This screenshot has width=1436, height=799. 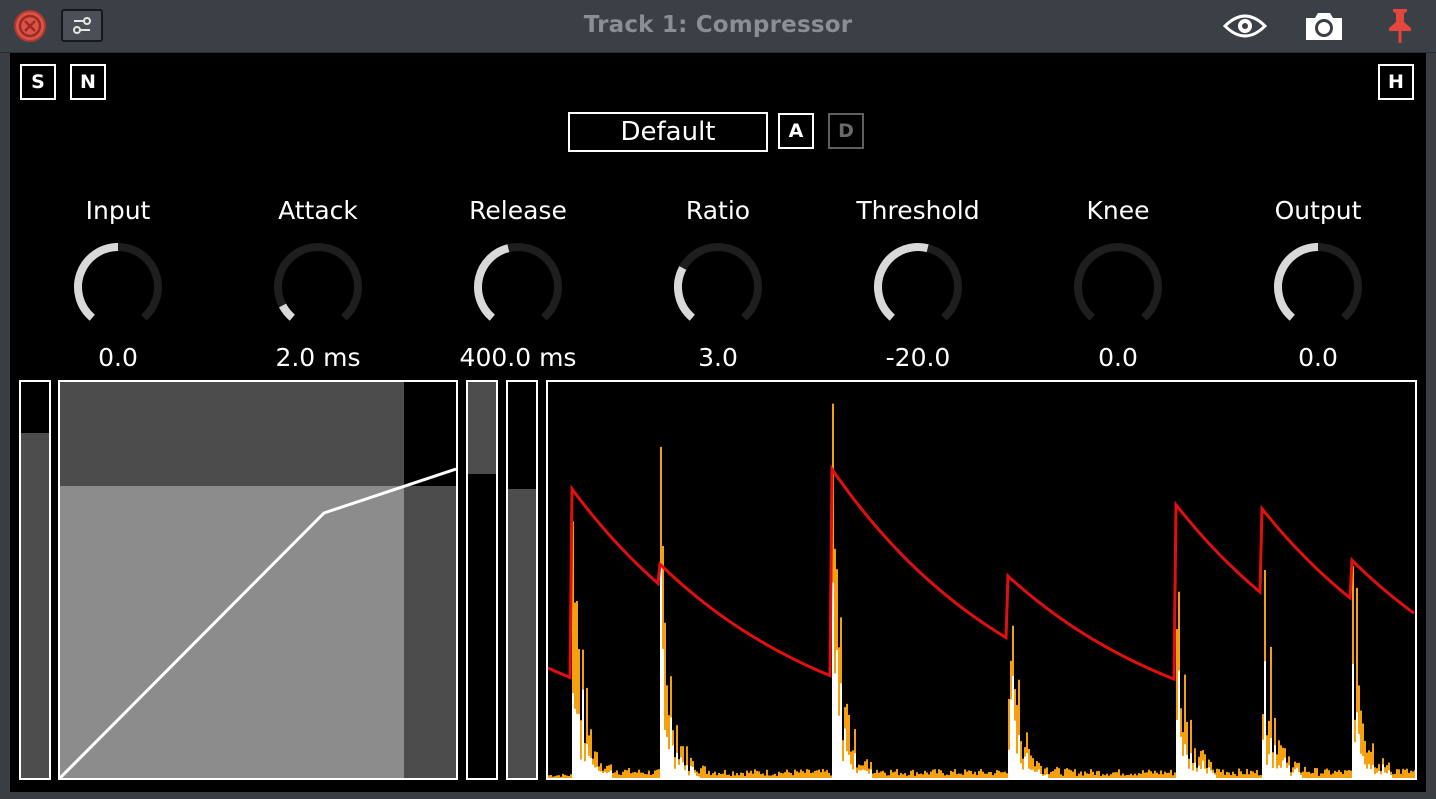 I want to click on knob-label: Threshold, so click(x=918, y=210).